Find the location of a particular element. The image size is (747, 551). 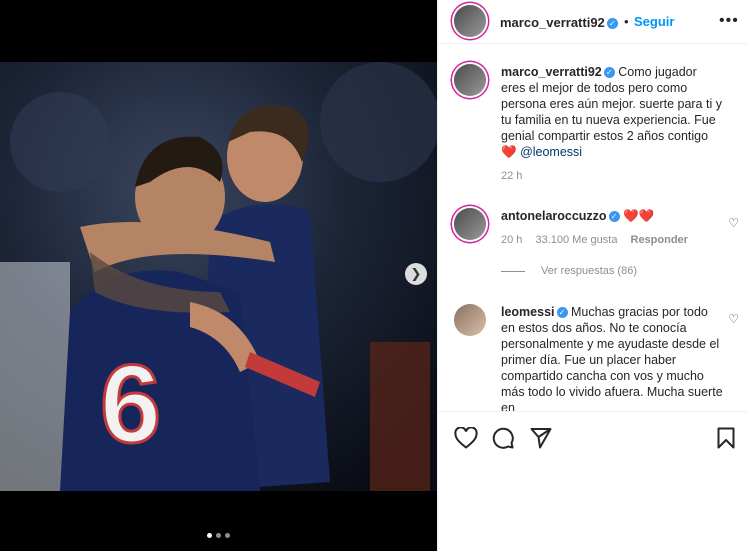

more-horizontal-icon: ••• is located at coordinates (729, 21).